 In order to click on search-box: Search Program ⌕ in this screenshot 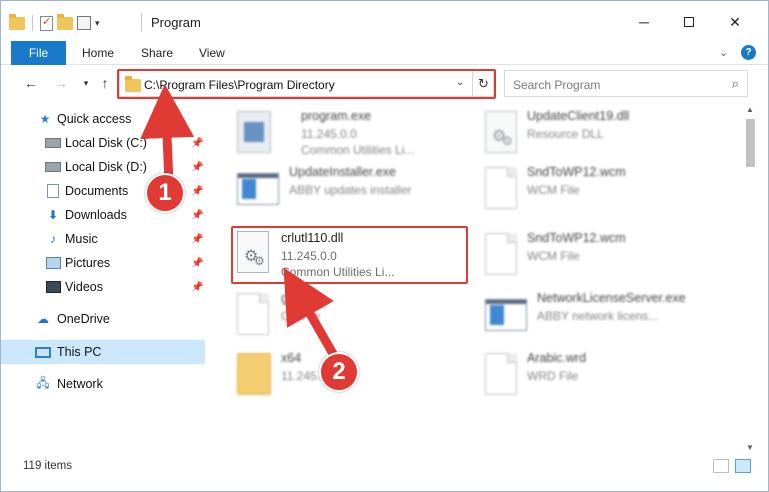, I will do `click(626, 83)`.